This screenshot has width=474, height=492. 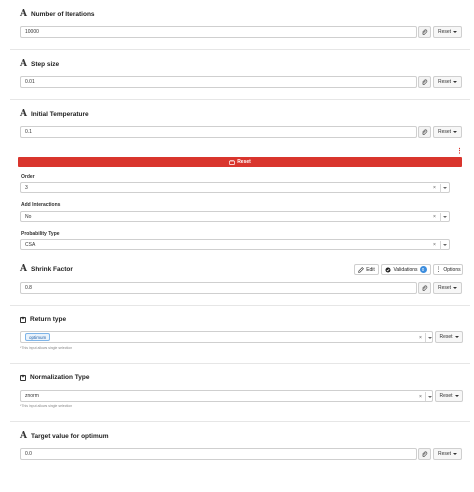 I want to click on initial-temp-title: A Initial Temperature, so click(x=54, y=114).